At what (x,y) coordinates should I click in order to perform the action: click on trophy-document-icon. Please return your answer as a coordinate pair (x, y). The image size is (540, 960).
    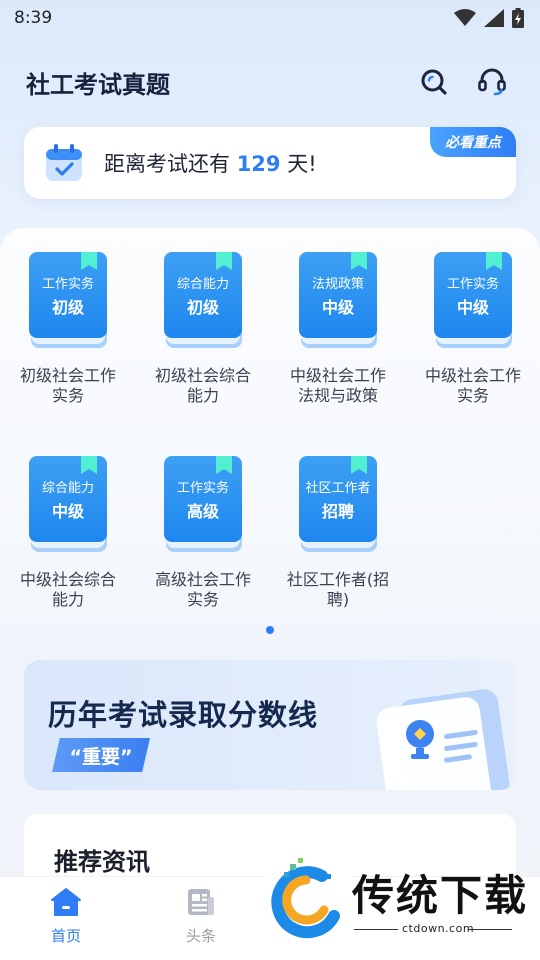
    Looking at the image, I should click on (443, 739).